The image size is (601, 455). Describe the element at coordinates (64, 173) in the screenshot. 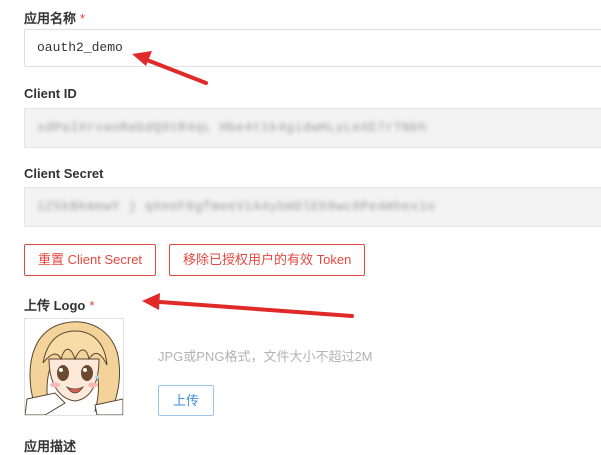

I see `client-secret-label: Client Secret` at that location.